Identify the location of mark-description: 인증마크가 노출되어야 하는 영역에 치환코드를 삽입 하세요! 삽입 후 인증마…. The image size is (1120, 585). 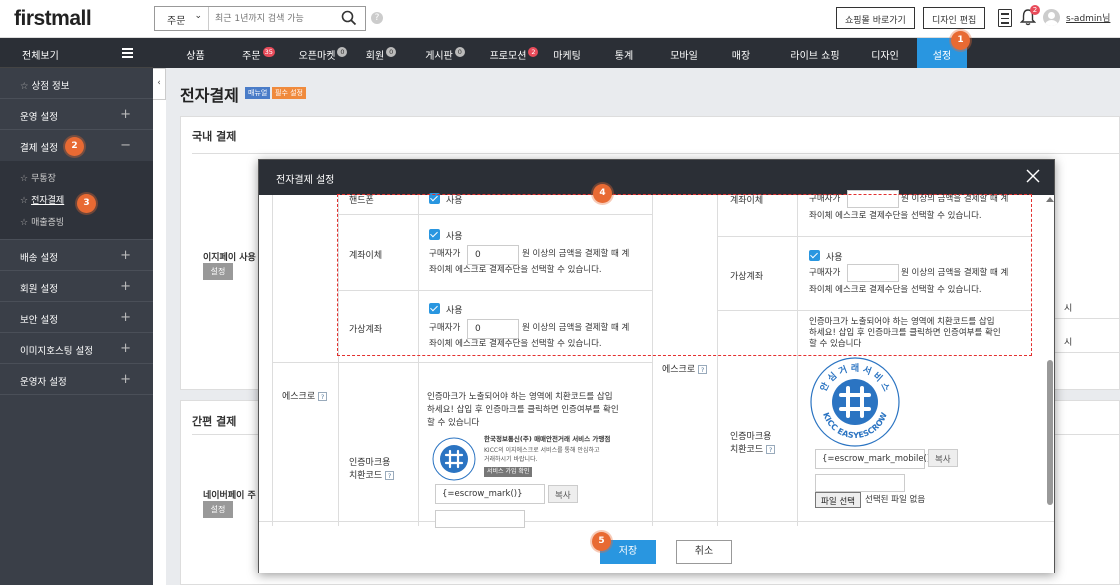
(523, 410).